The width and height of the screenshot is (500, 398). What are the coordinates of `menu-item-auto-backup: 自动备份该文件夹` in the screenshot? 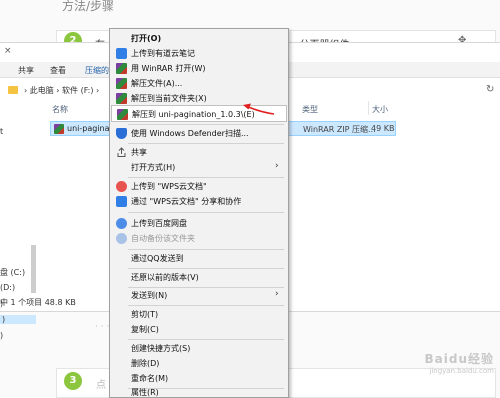 It's located at (199, 238).